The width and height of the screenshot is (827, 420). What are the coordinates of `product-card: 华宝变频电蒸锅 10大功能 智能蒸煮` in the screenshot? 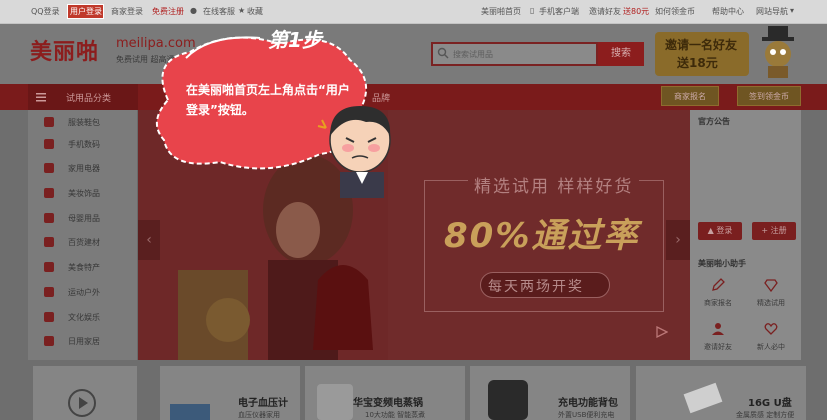 It's located at (385, 393).